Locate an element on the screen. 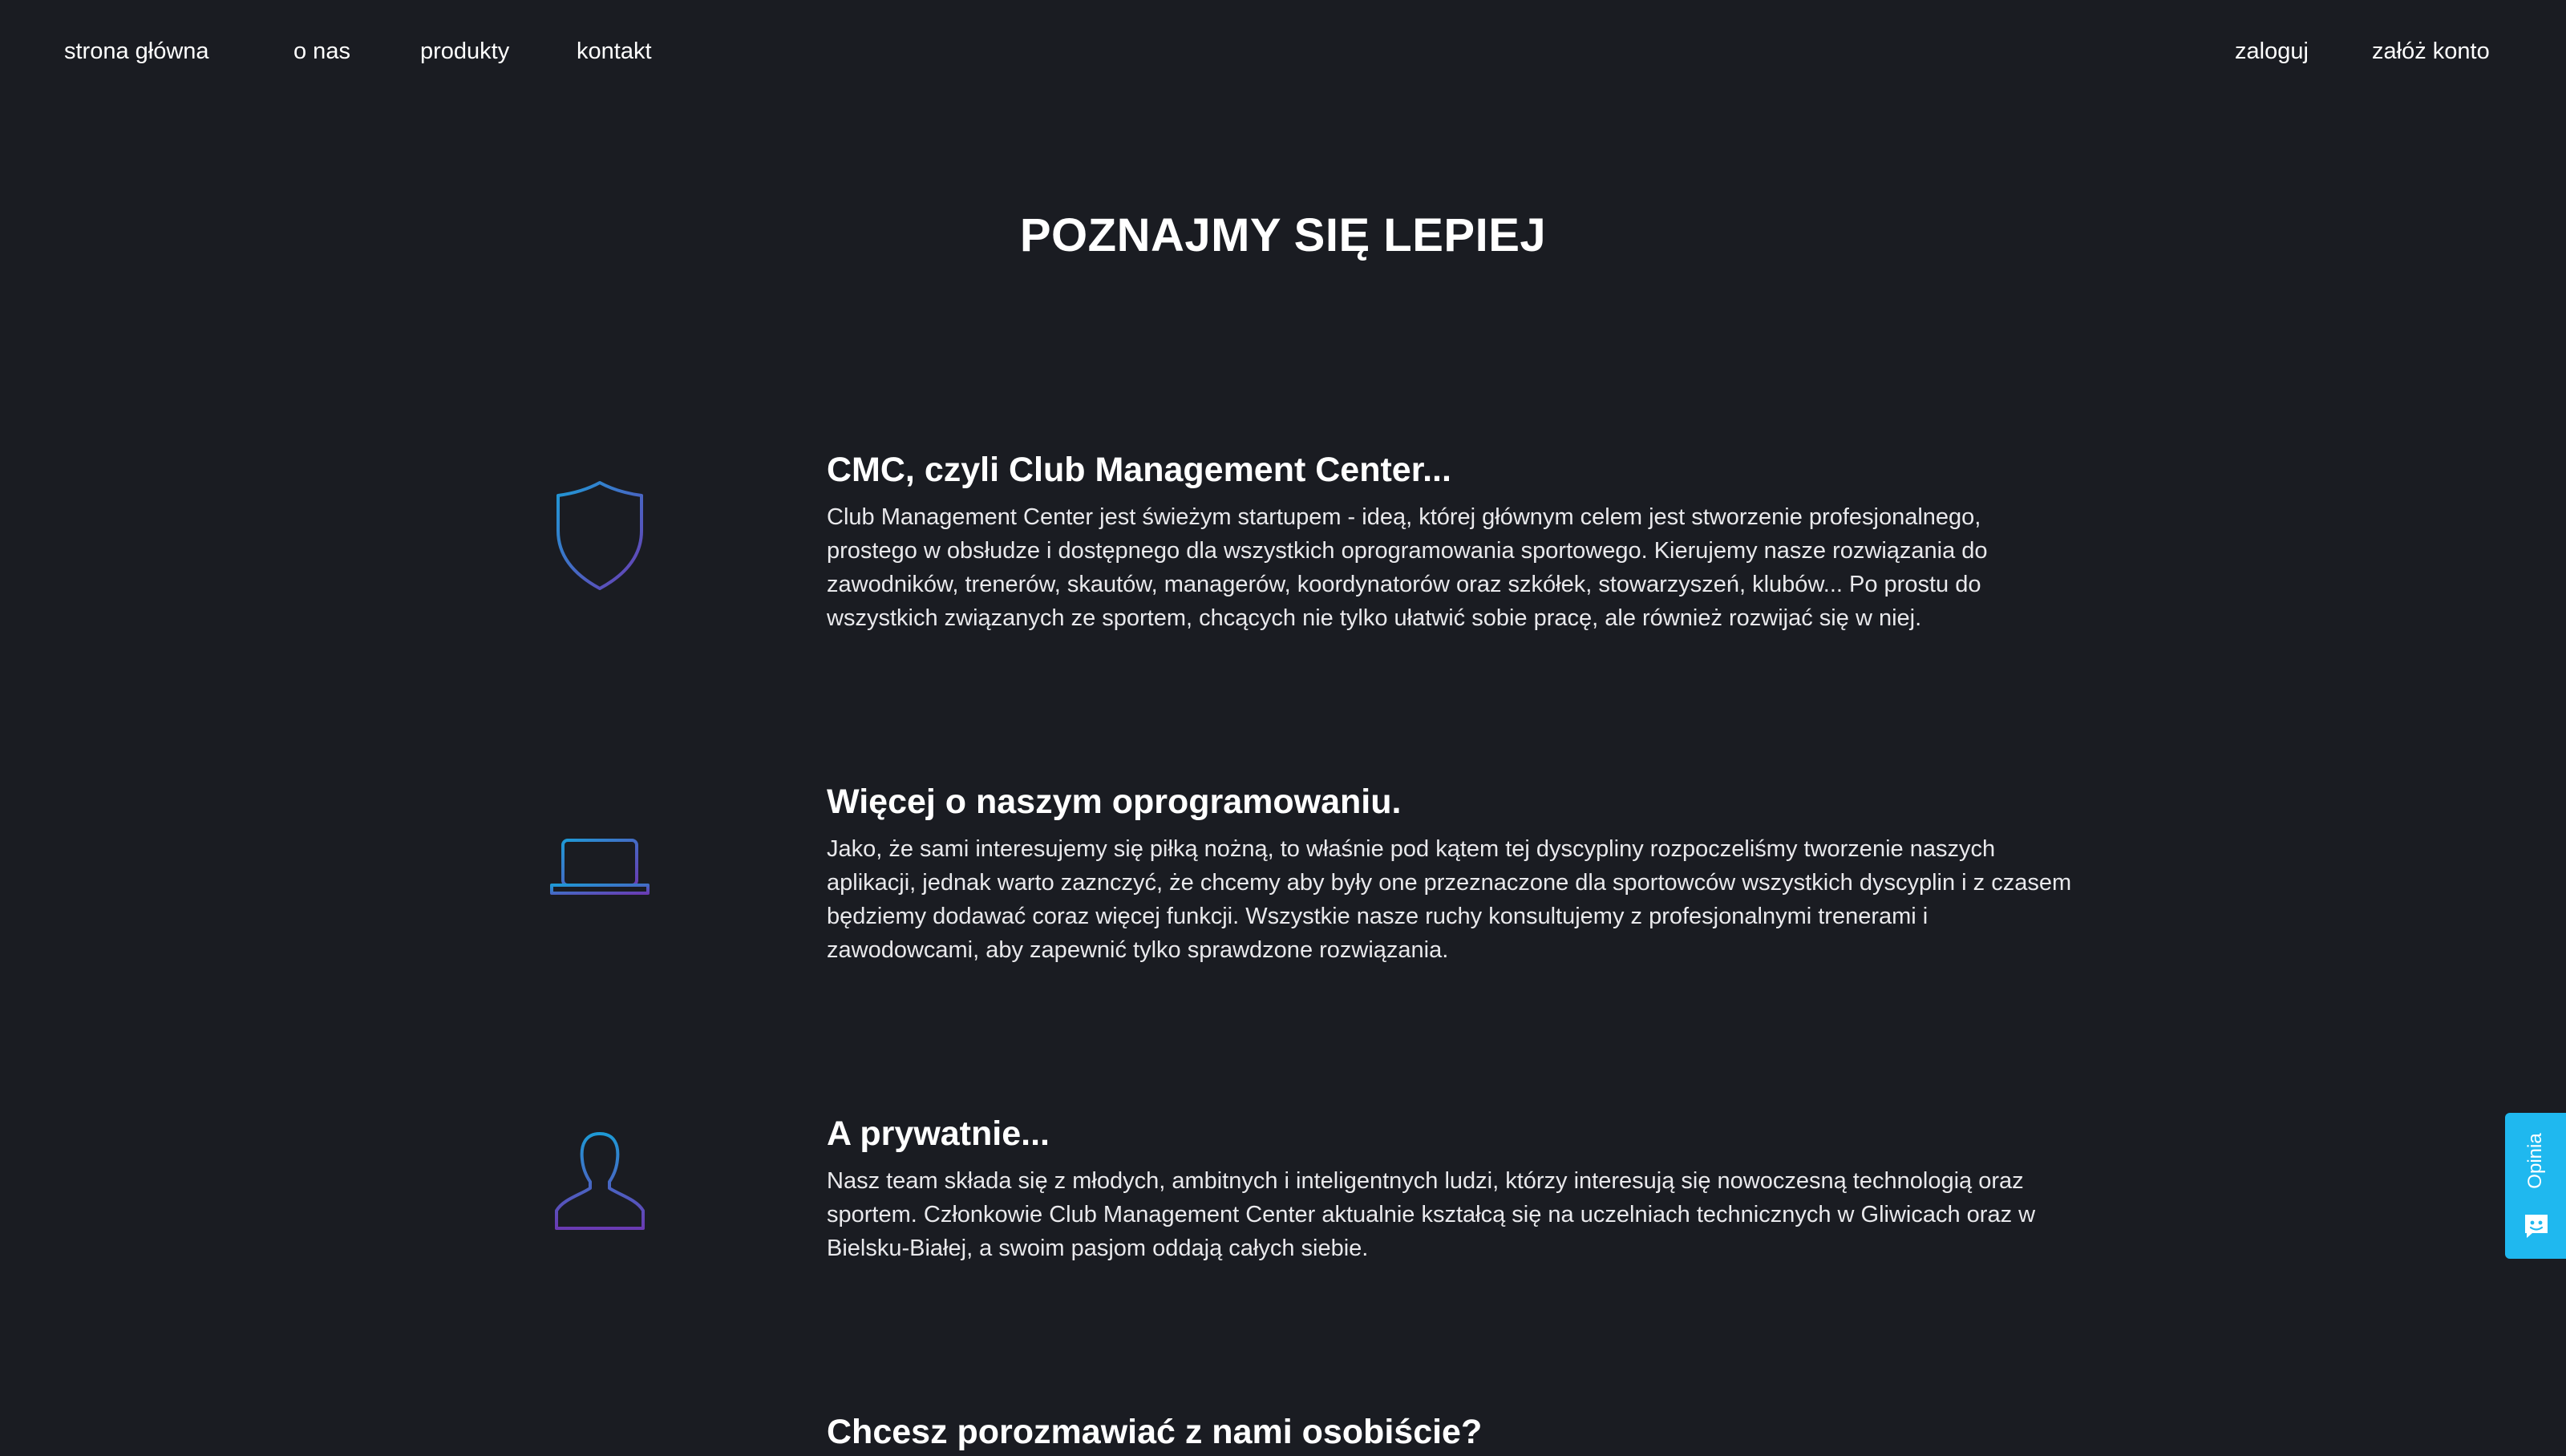  chat-icon is located at coordinates (2536, 1226).